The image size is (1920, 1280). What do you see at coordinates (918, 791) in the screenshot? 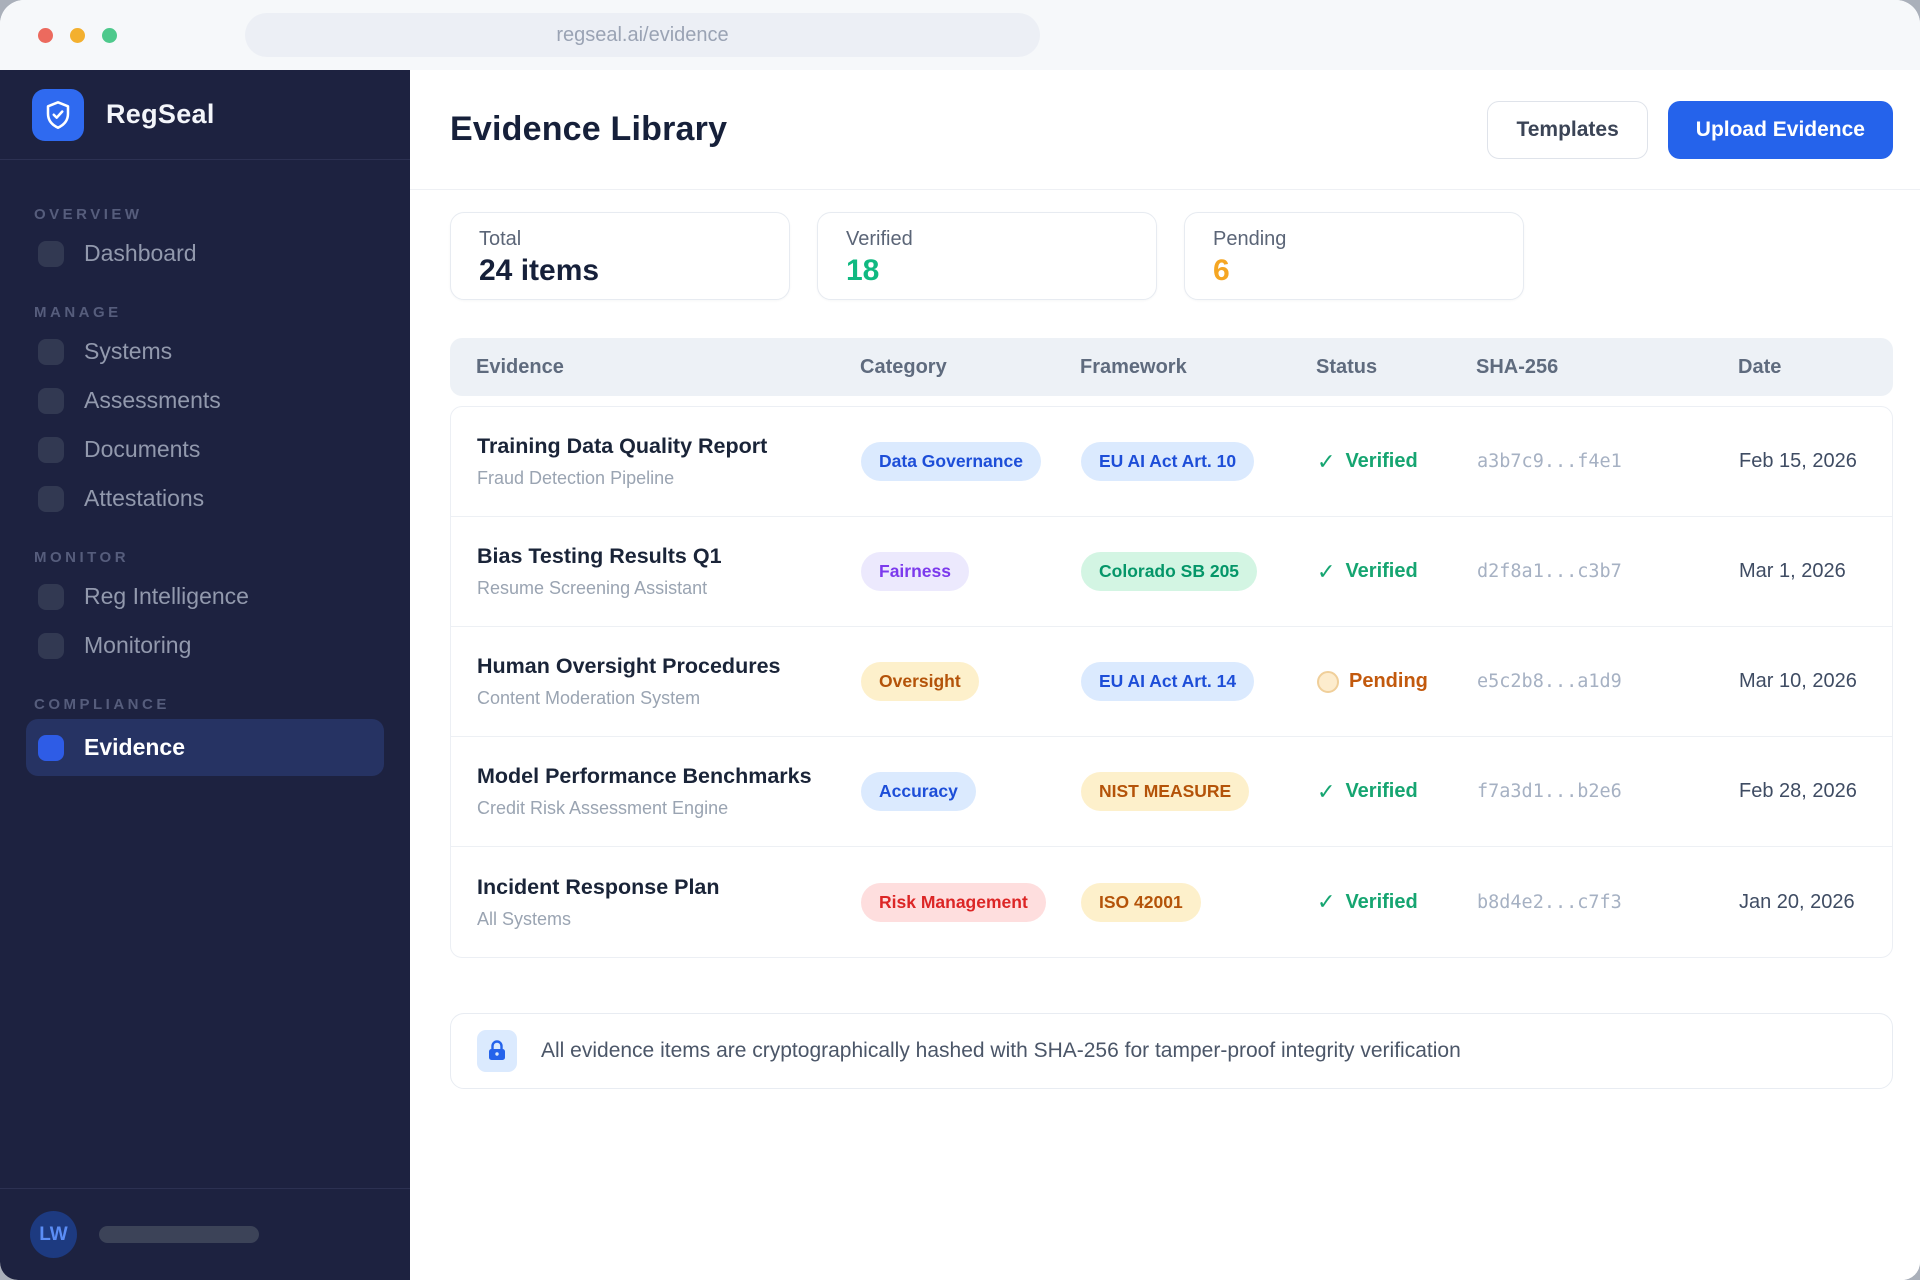
I see `category-badge: Accuracy` at bounding box center [918, 791].